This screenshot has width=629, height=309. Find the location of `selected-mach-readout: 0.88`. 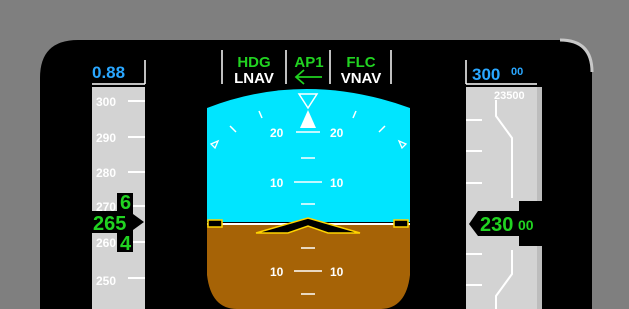

selected-mach-readout: 0.88 is located at coordinates (108, 72).